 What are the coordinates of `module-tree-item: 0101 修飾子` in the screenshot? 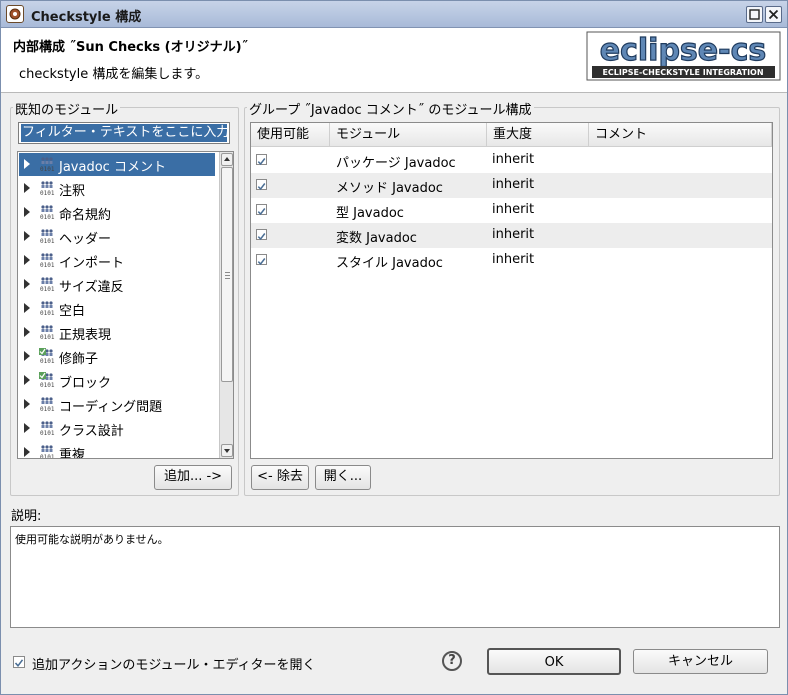 It's located at (117, 356).